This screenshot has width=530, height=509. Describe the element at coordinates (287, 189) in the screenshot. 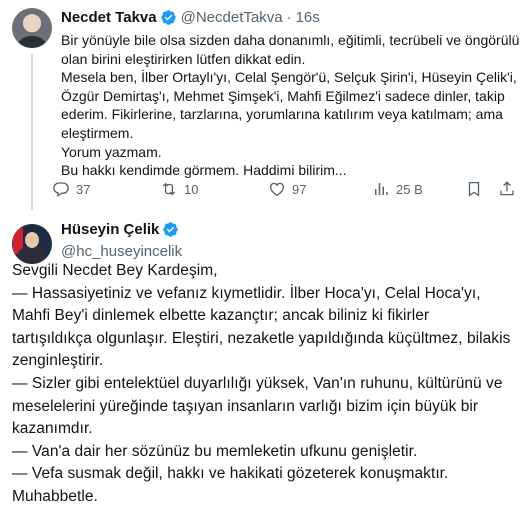

I see `like-button: 97` at that location.